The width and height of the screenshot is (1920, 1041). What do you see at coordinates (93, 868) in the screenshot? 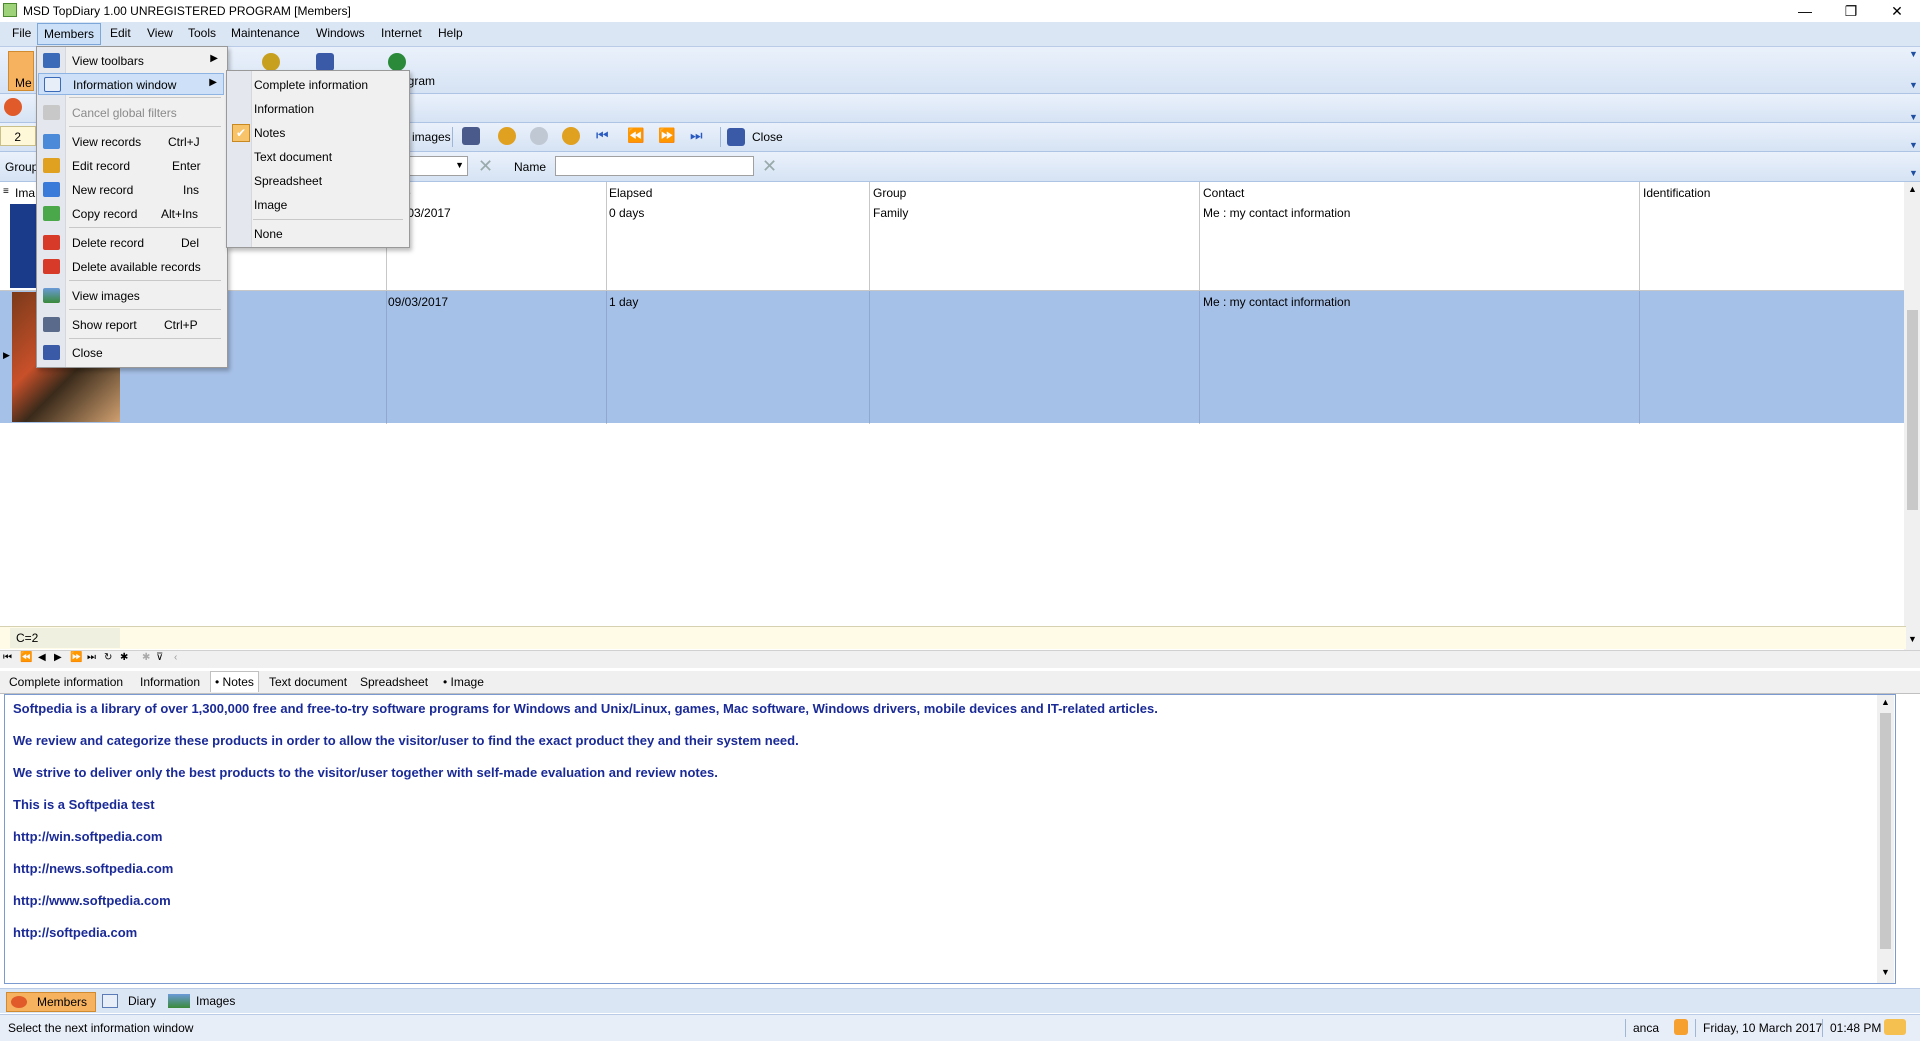
I see `note-link: http://news.softpedia.com` at bounding box center [93, 868].